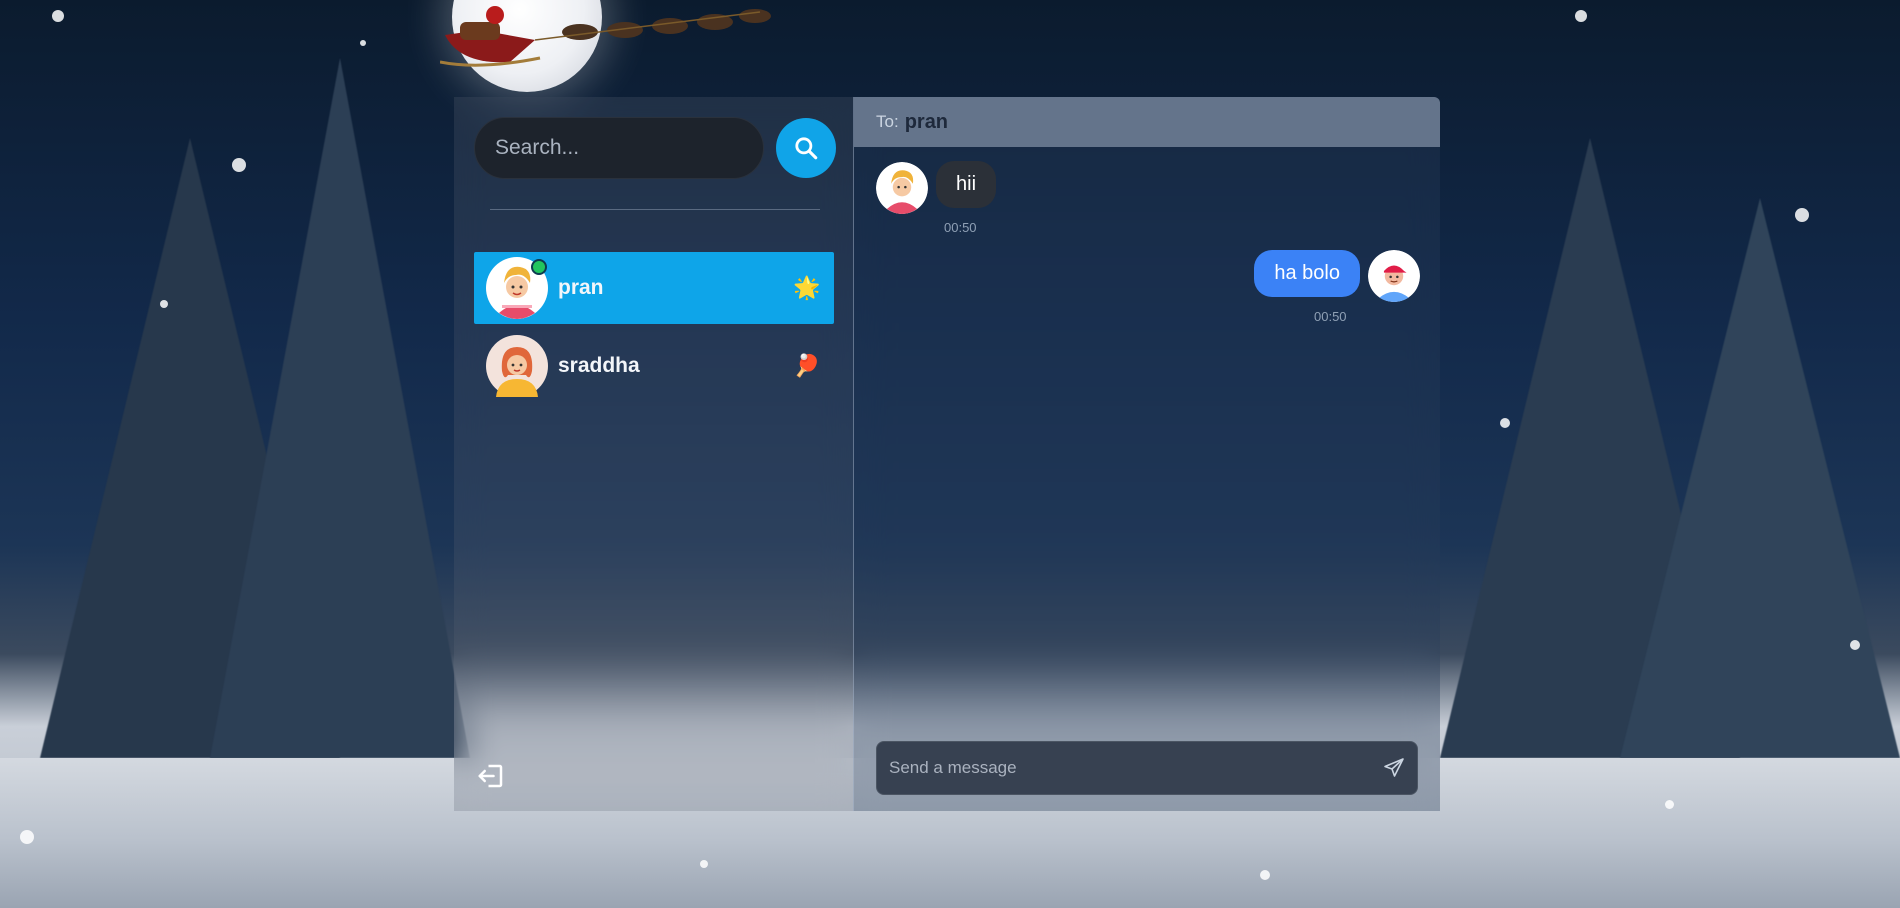 The height and width of the screenshot is (908, 1900). I want to click on message-outgoing: ha bolo, so click(1337, 276).